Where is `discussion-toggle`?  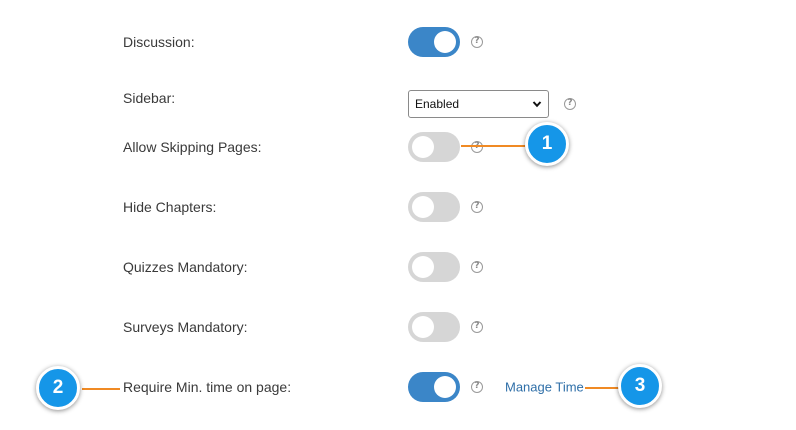
discussion-toggle is located at coordinates (434, 42).